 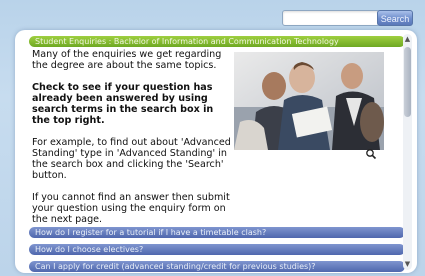 What do you see at coordinates (395, 18) in the screenshot?
I see `search-button: Search` at bounding box center [395, 18].